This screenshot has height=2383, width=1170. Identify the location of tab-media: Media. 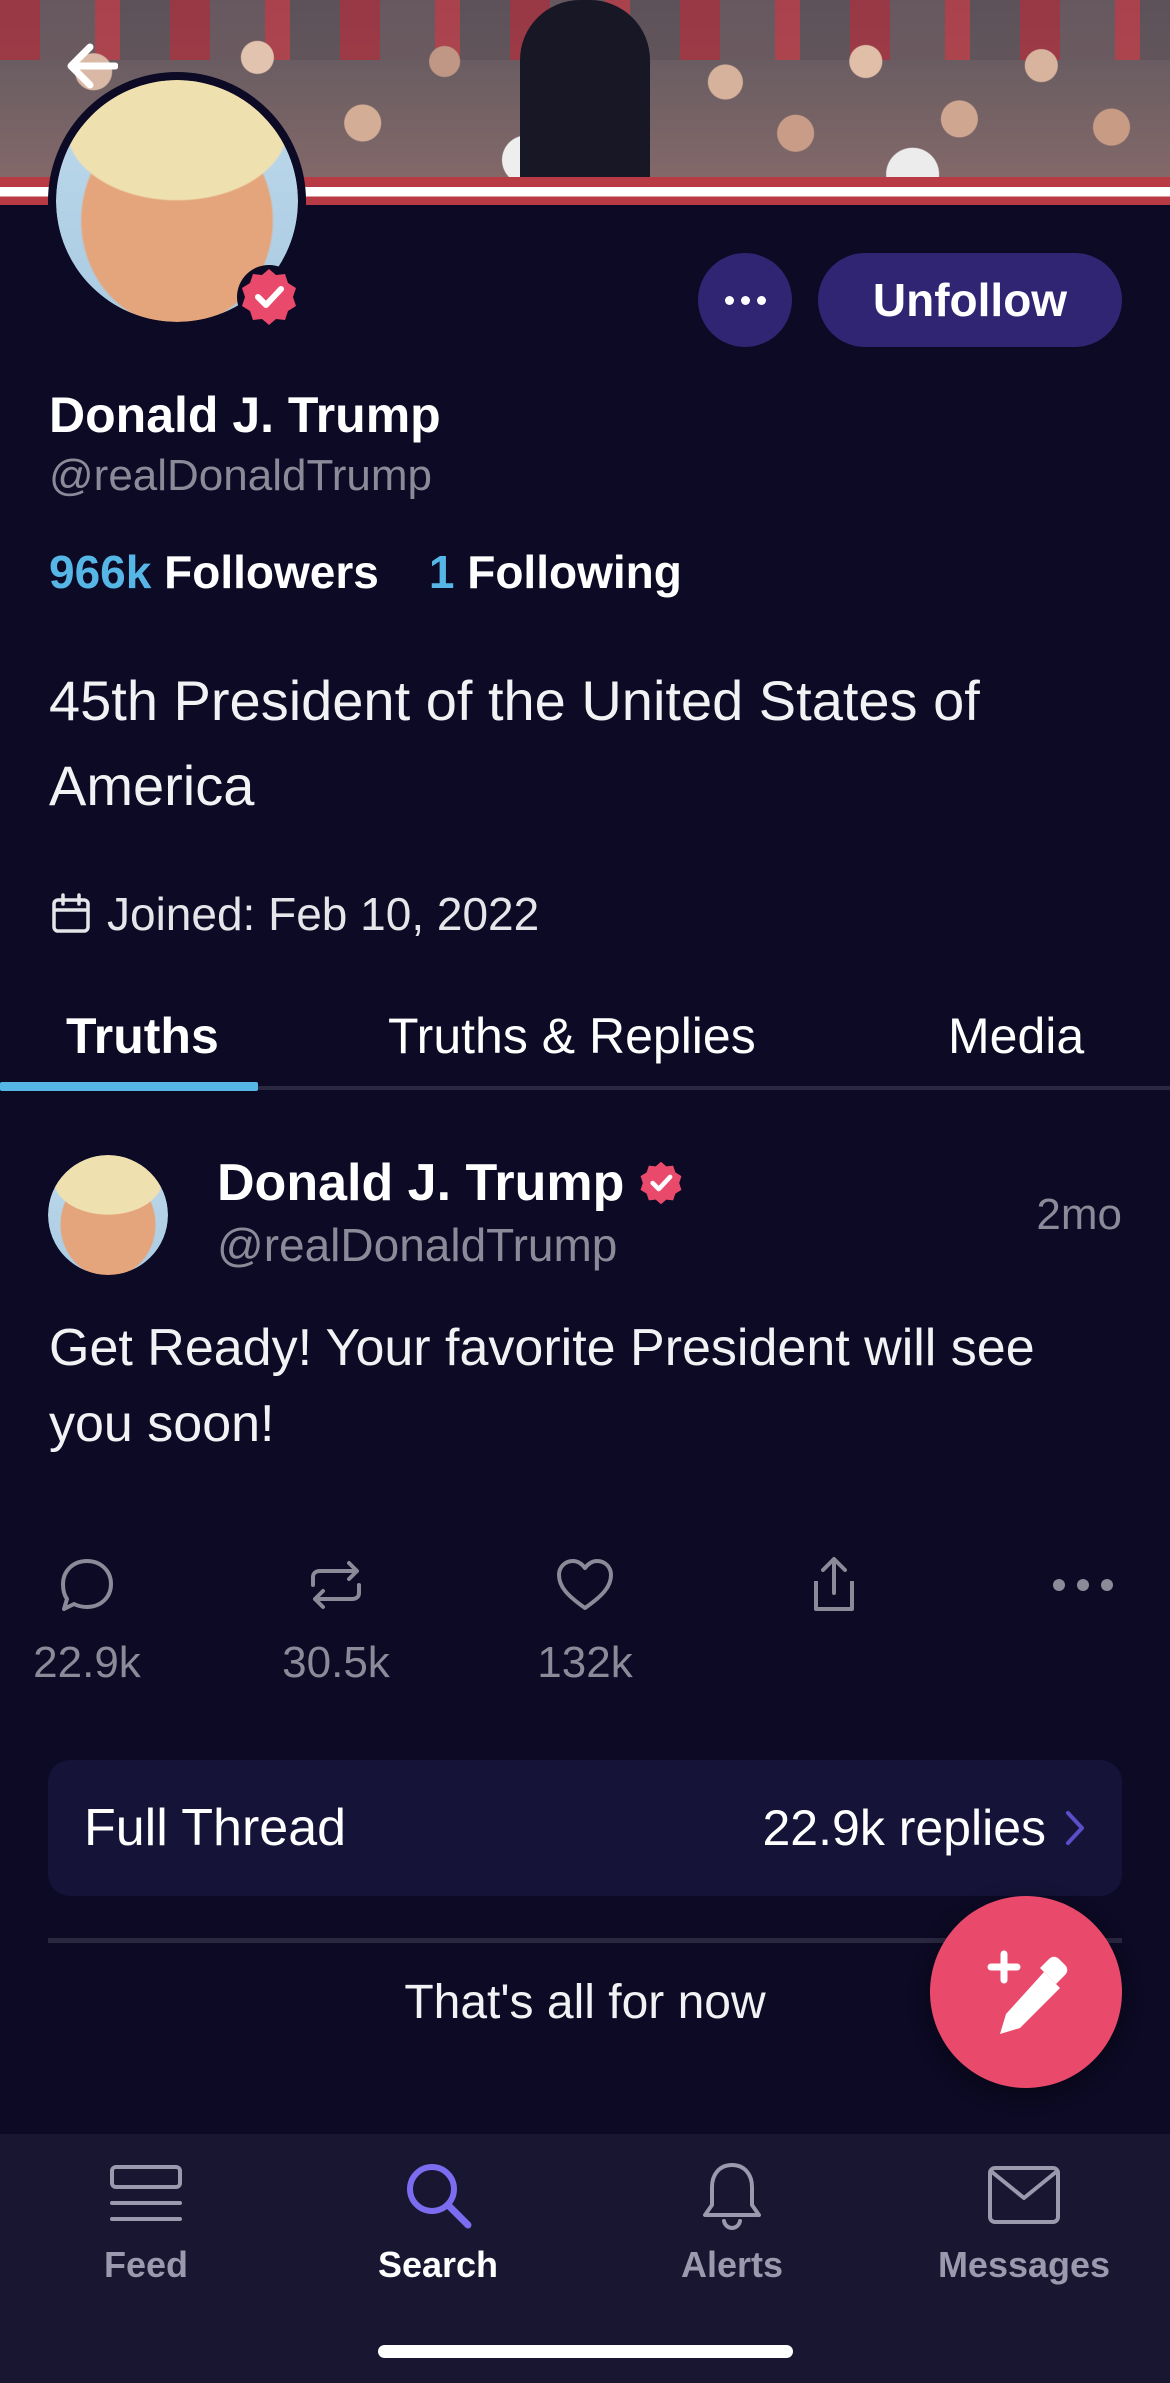
(1016, 1044).